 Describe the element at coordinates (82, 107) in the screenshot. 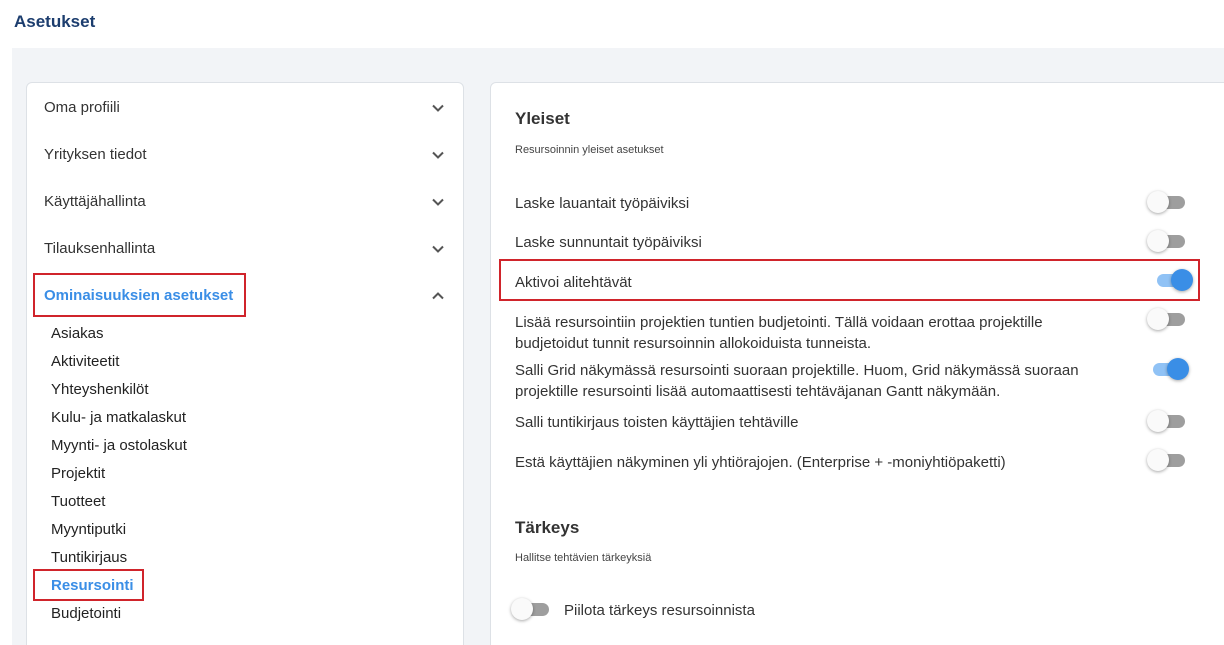

I see `menu-item-label: Oma profiili` at that location.